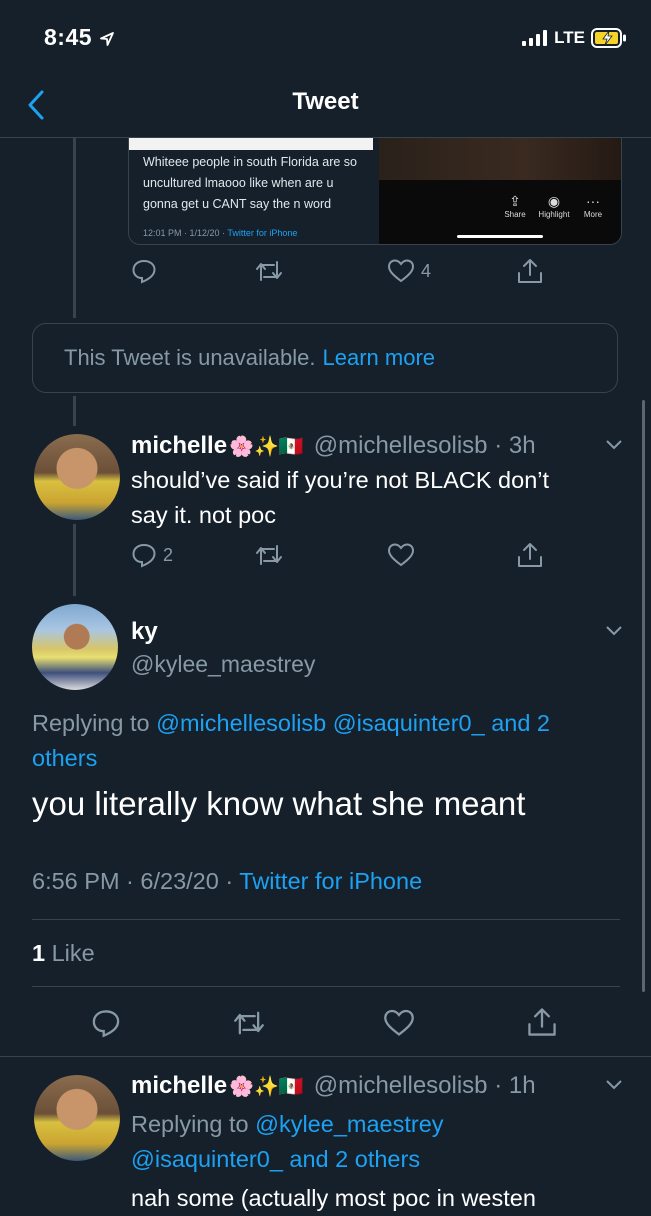  I want to click on like-count: 4, so click(426, 270).